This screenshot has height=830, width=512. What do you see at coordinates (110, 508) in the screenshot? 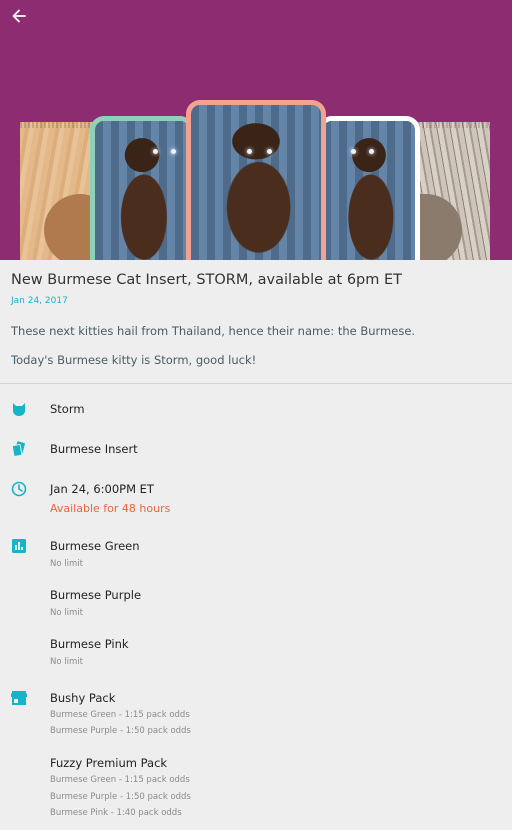
I see `availability-text: Available for 48 hours` at bounding box center [110, 508].